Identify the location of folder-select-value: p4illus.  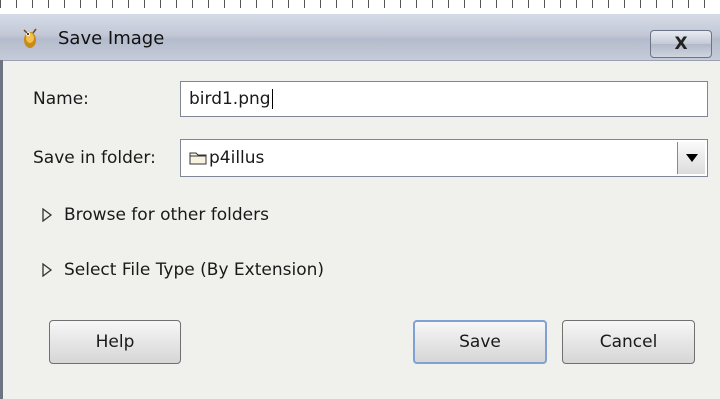
(237, 158).